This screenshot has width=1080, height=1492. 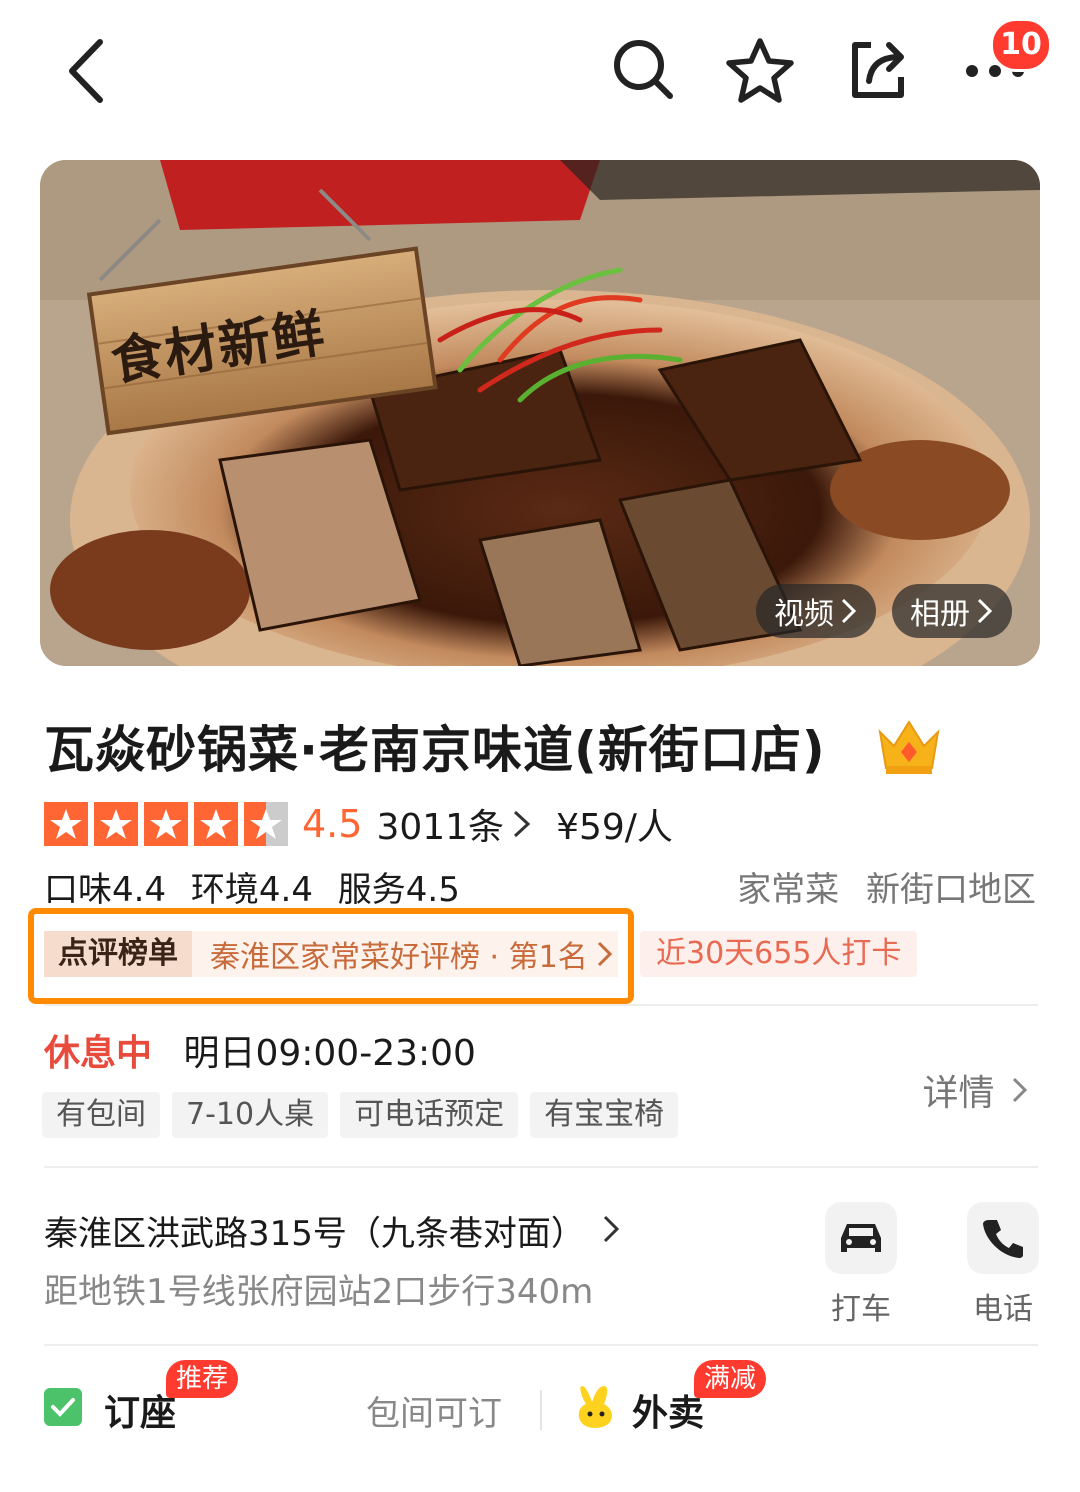 I want to click on half-star-icon, so click(x=266, y=824).